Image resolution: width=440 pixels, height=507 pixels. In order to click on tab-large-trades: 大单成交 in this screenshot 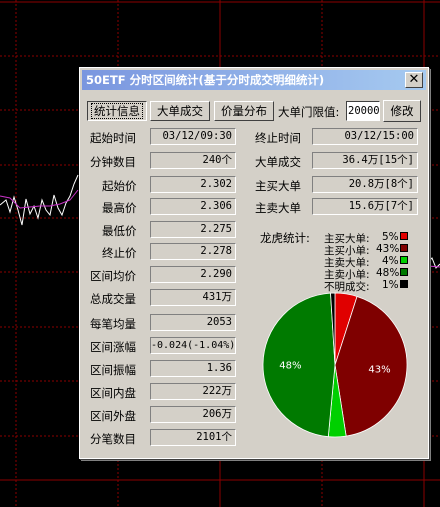, I will do `click(180, 111)`.